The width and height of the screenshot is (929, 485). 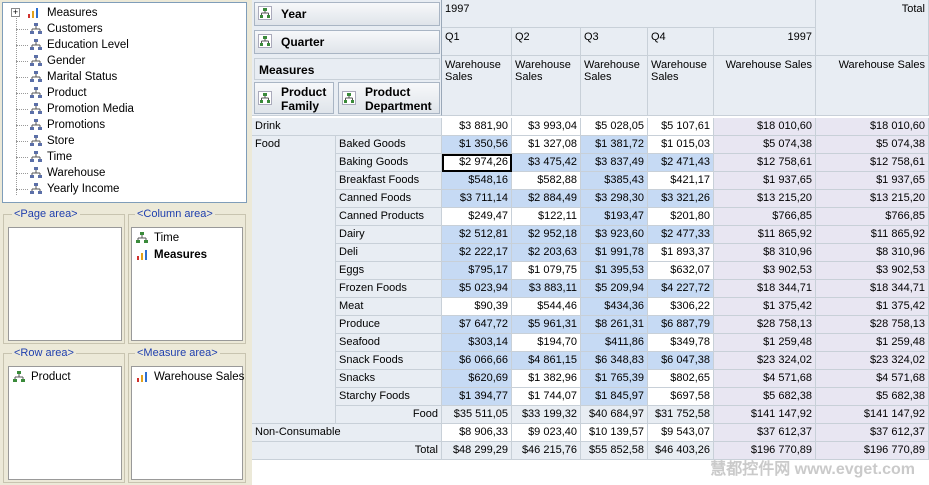 What do you see at coordinates (681, 433) in the screenshot?
I see `data-cell: $9 543,07` at bounding box center [681, 433].